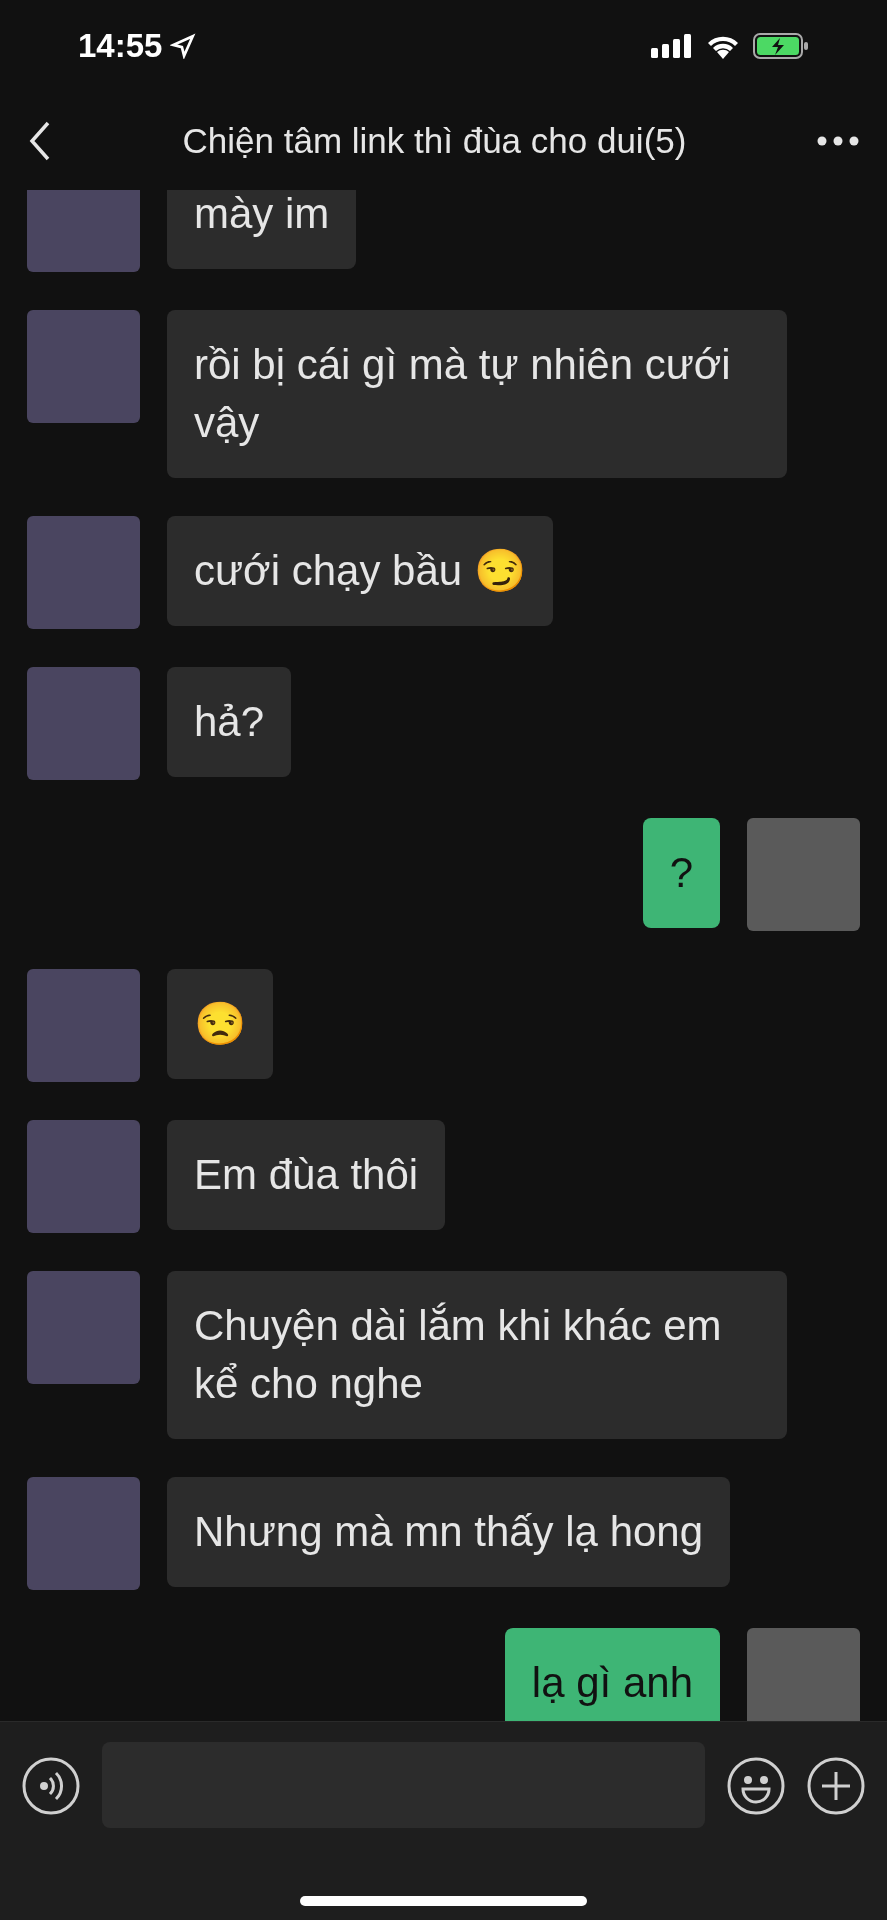 The image size is (887, 1920). Describe the element at coordinates (183, 46) in the screenshot. I see `location-arrow-icon` at that location.